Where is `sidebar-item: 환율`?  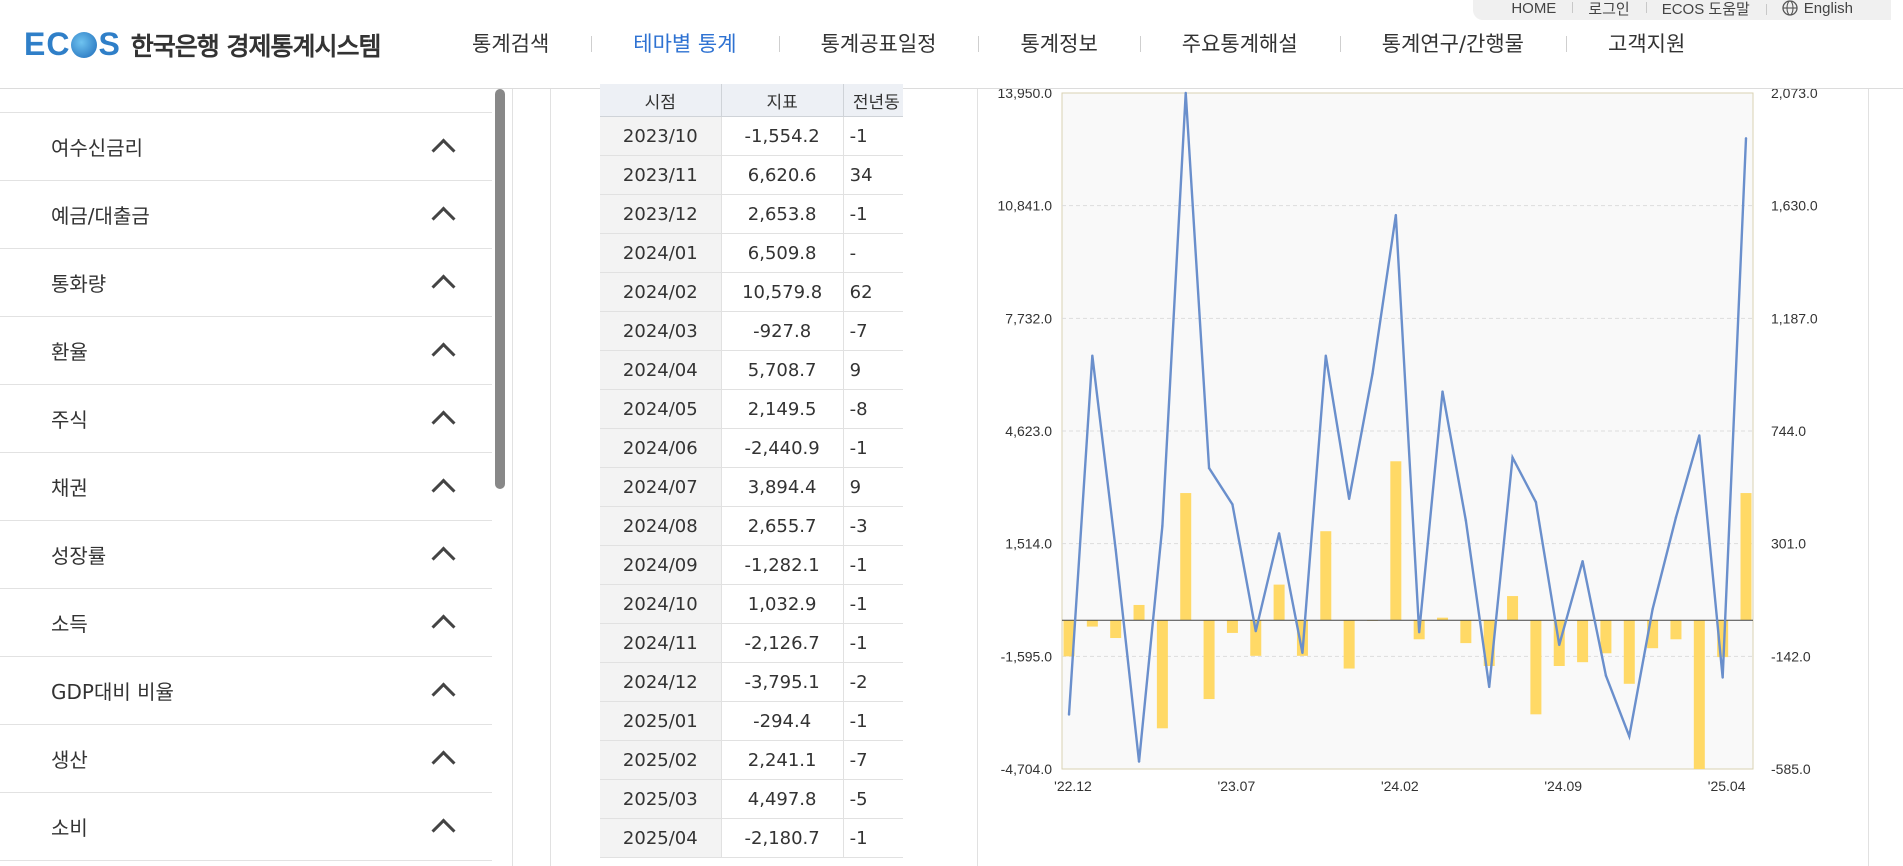
sidebar-item: 환율 is located at coordinates (246, 351).